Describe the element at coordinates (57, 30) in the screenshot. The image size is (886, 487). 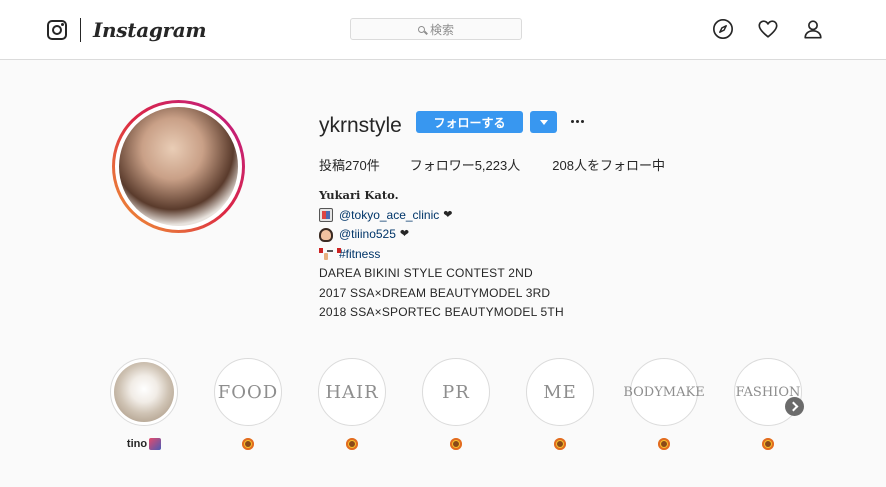
I see `camera-icon` at that location.